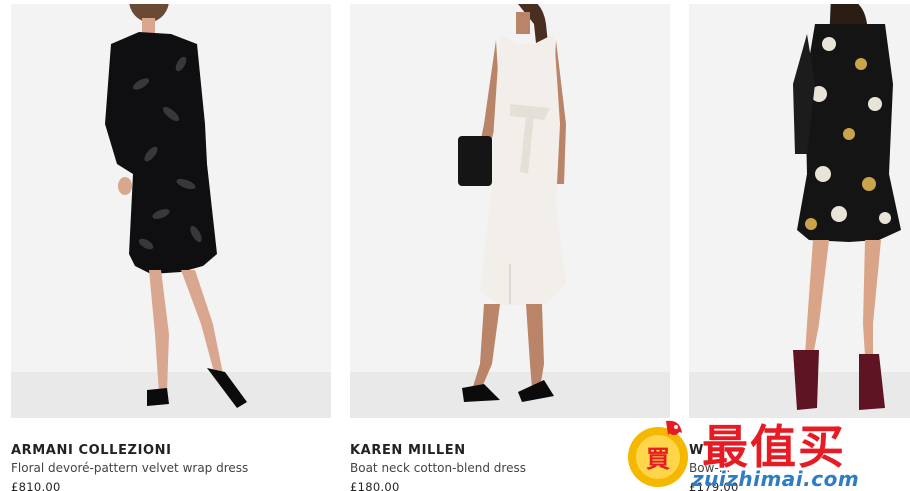  What do you see at coordinates (176, 206) in the screenshot?
I see `model-black-velvet-dress-icon` at bounding box center [176, 206].